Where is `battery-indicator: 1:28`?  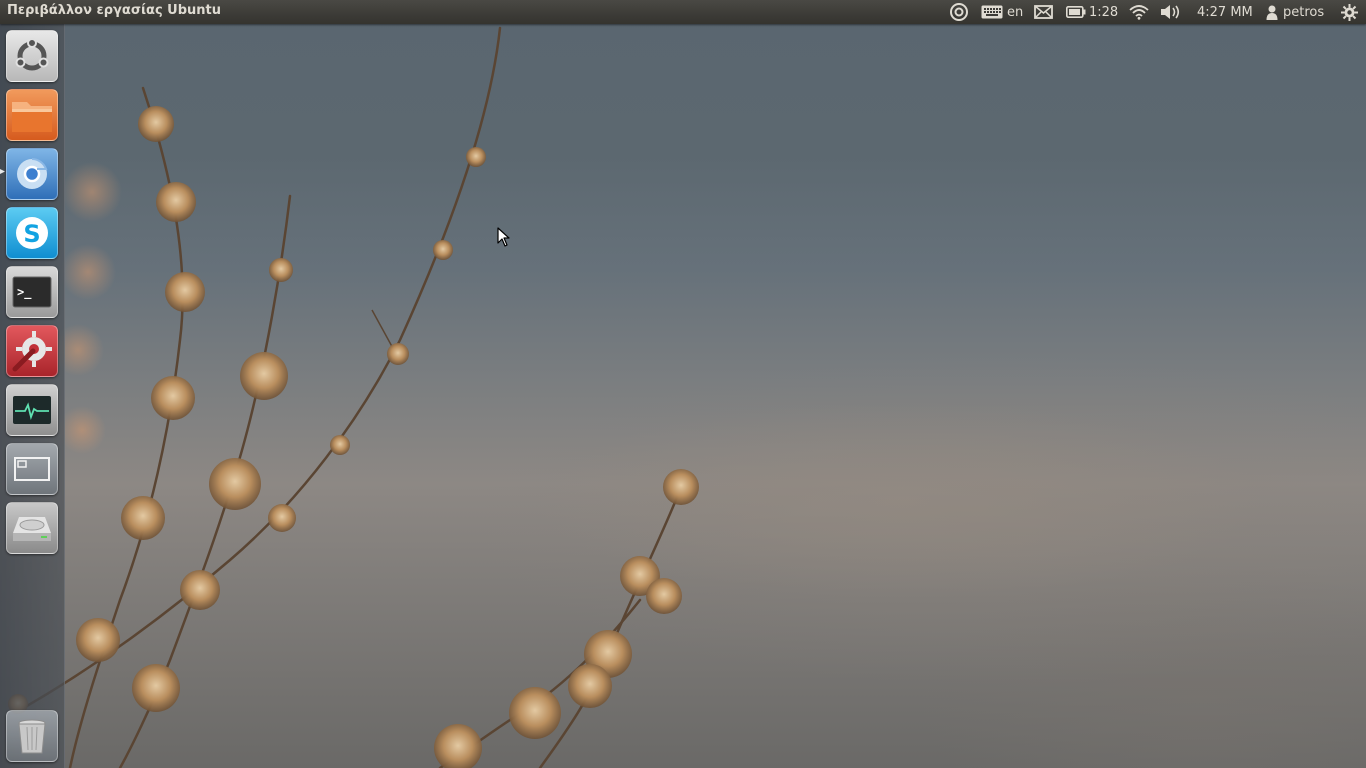 battery-indicator: 1:28 is located at coordinates (1092, 12).